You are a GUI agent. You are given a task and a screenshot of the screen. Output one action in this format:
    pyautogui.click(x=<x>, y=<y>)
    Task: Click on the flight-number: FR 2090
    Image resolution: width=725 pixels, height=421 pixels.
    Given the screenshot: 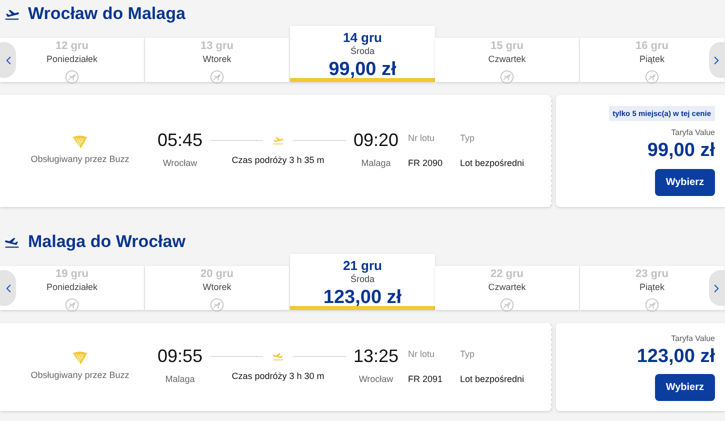 What is the action you would take?
    pyautogui.click(x=426, y=163)
    